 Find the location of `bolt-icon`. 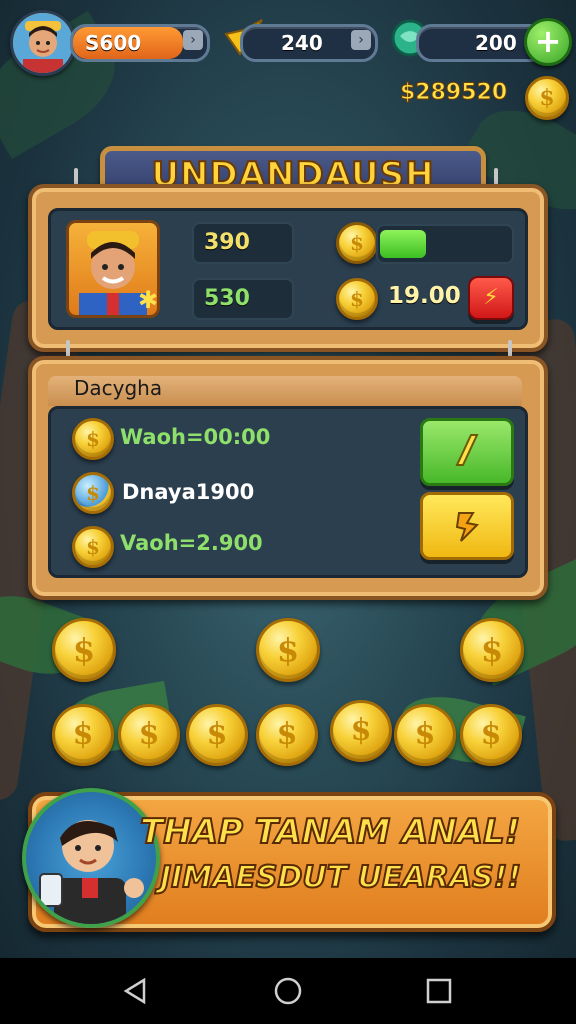

bolt-icon is located at coordinates (467, 527).